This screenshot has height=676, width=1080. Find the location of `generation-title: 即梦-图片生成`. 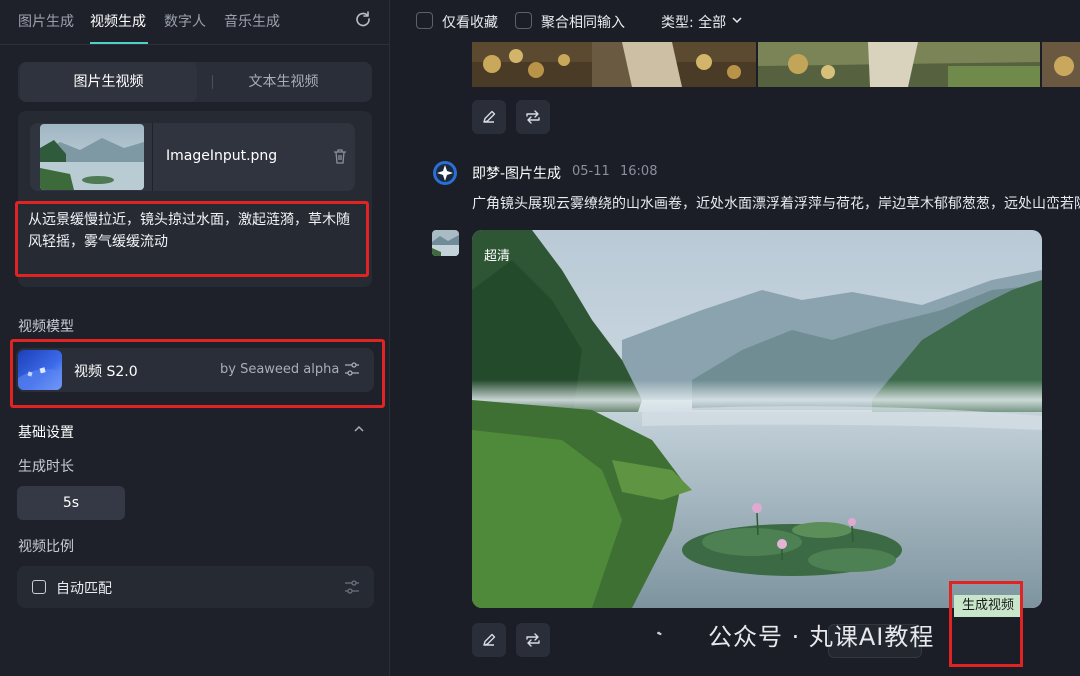

generation-title: 即梦-图片生成 is located at coordinates (517, 174).